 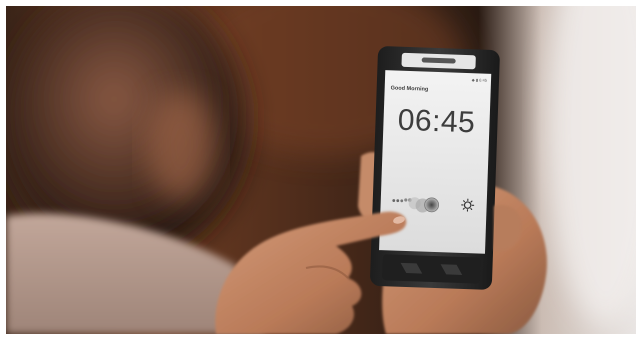 I want to click on alarm-time: 06:45, so click(x=436, y=122).